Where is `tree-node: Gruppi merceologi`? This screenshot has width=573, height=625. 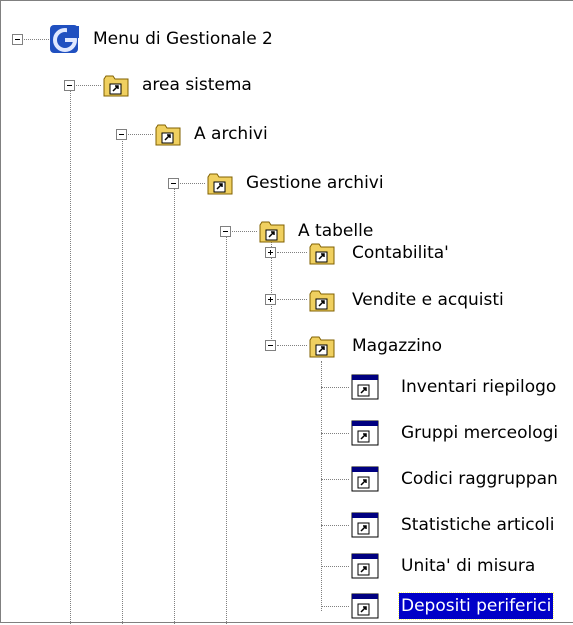
tree-node: Gruppi merceologi is located at coordinates (479, 433).